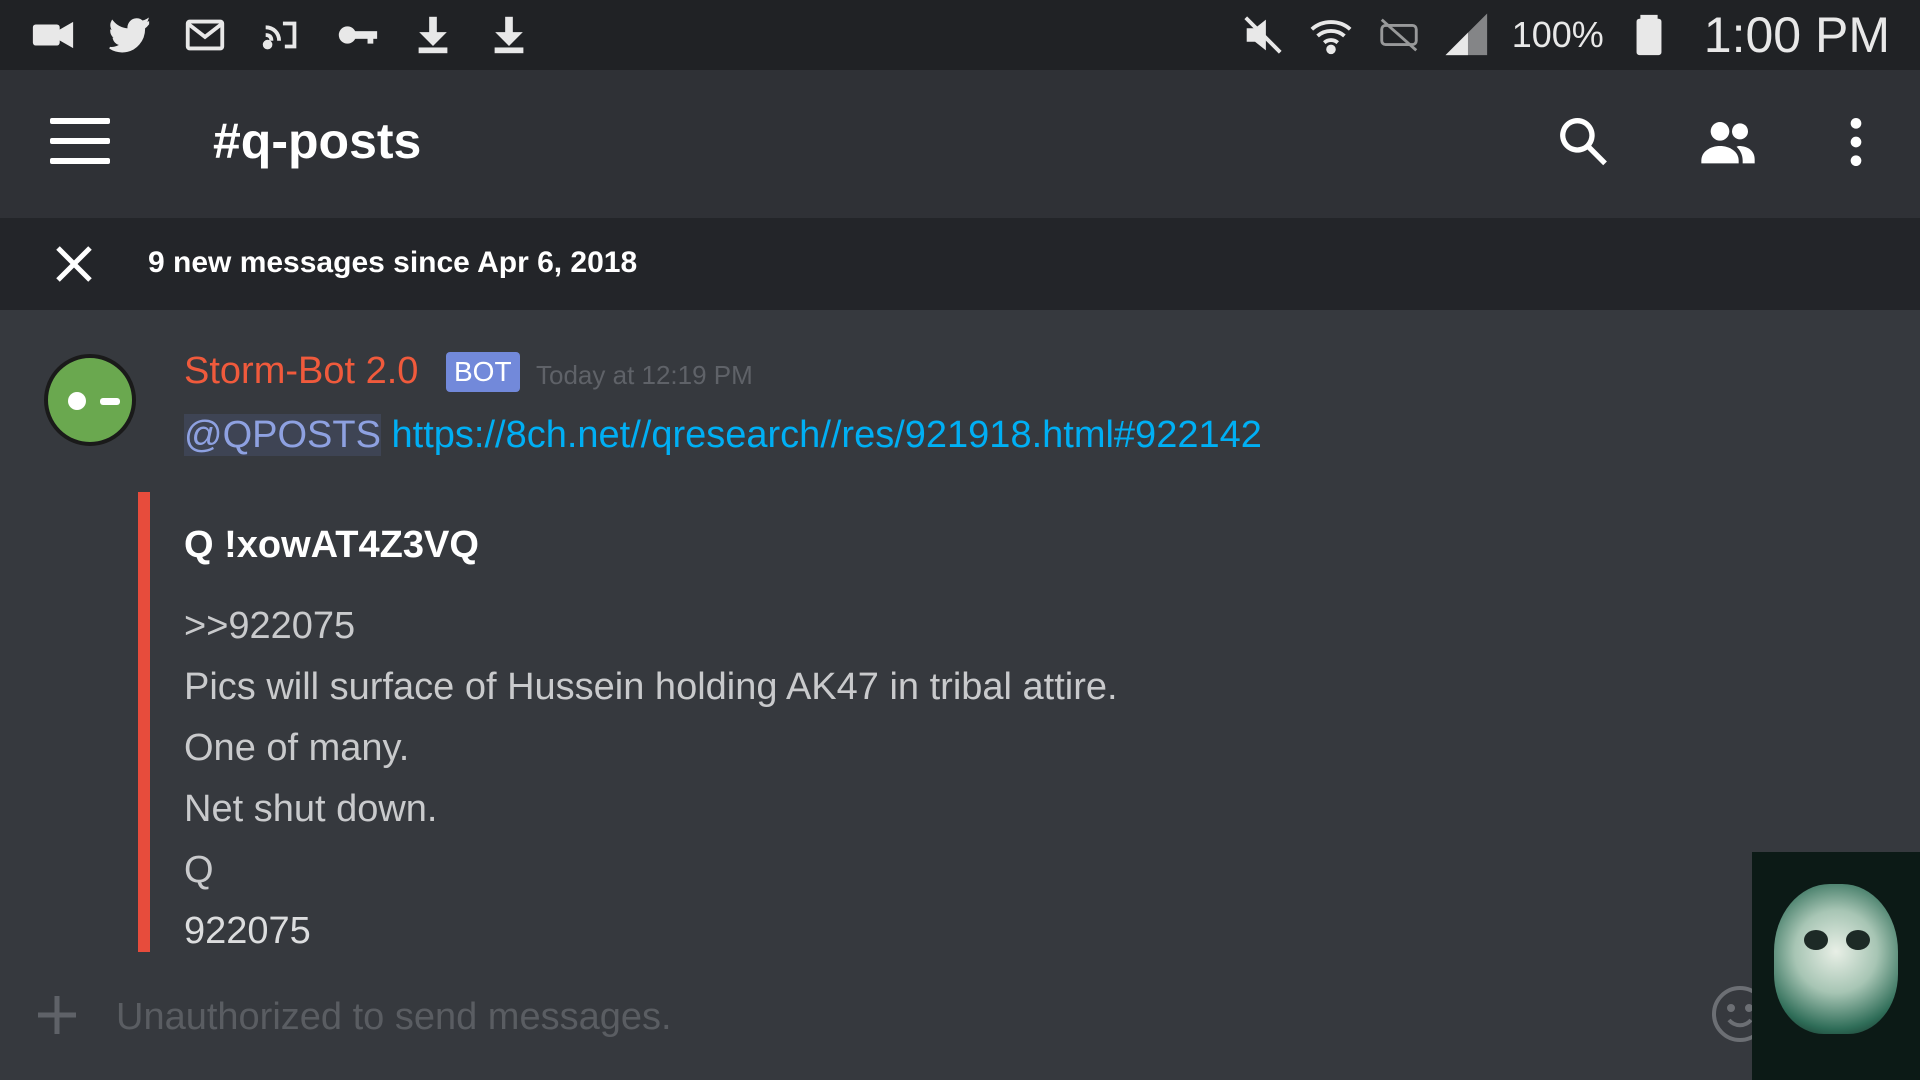 Image resolution: width=1920 pixels, height=1080 pixels. I want to click on search-icon, so click(1584, 142).